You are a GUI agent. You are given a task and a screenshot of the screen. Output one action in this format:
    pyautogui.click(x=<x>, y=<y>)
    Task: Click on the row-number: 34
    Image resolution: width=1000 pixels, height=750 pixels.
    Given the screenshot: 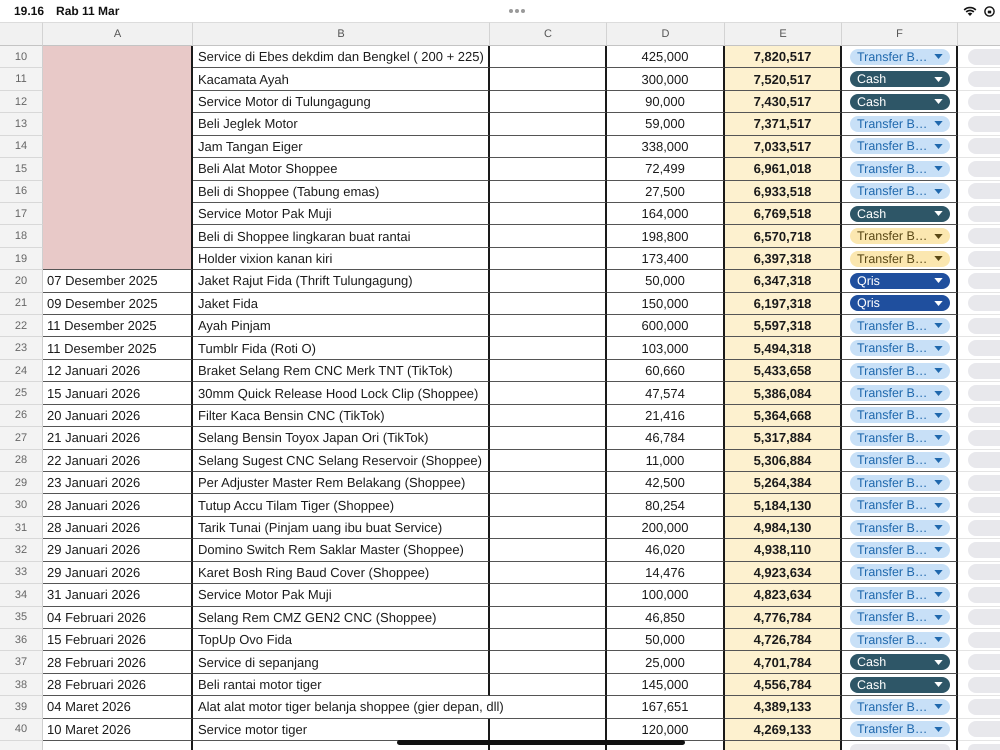 What is the action you would take?
    pyautogui.click(x=21, y=595)
    